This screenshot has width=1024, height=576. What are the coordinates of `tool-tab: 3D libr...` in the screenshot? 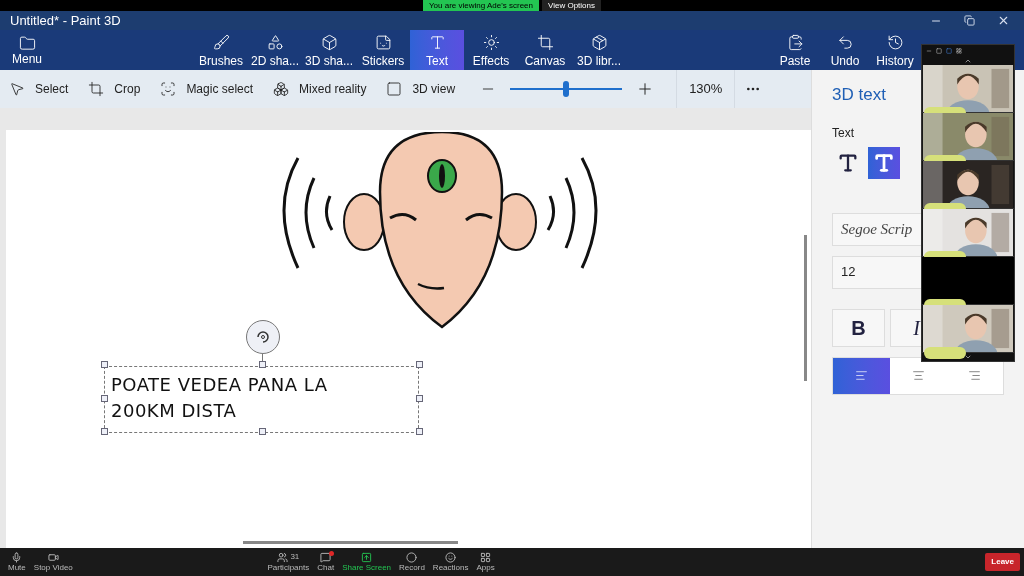 It's located at (599, 50).